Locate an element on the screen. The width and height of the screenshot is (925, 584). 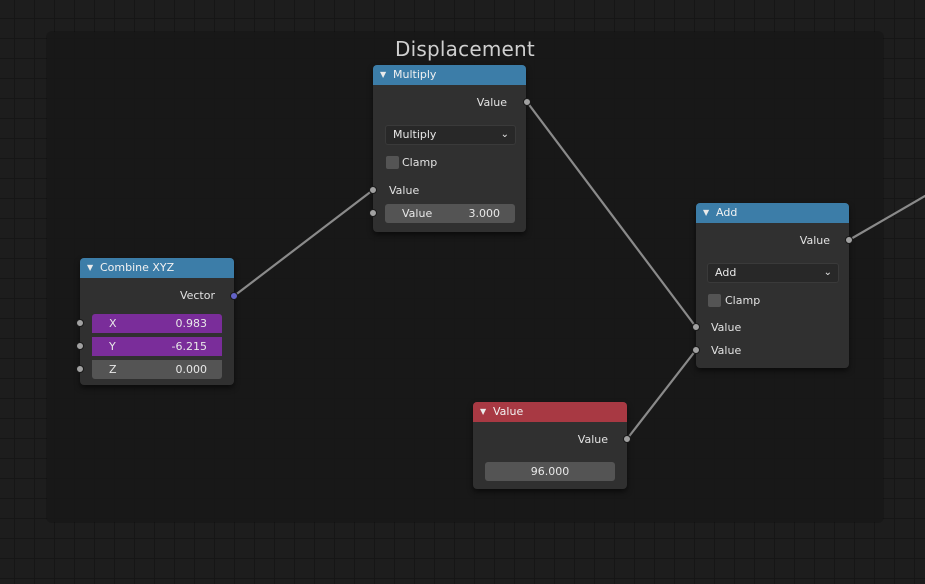
link-multiply-to-add is located at coordinates (611, 214).